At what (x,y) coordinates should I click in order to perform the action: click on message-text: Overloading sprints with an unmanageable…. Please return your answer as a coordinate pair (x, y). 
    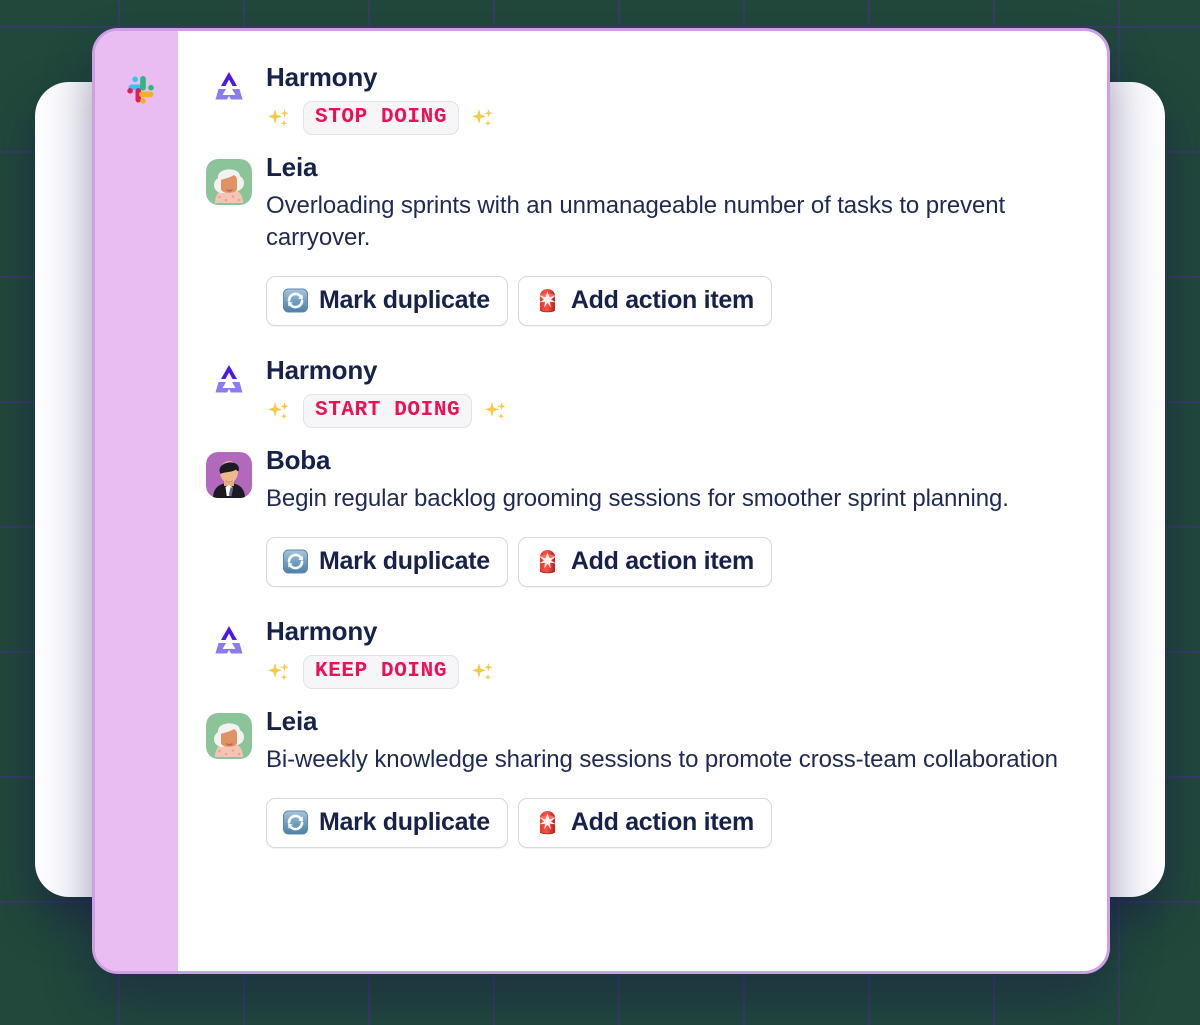
    Looking at the image, I should click on (636, 222).